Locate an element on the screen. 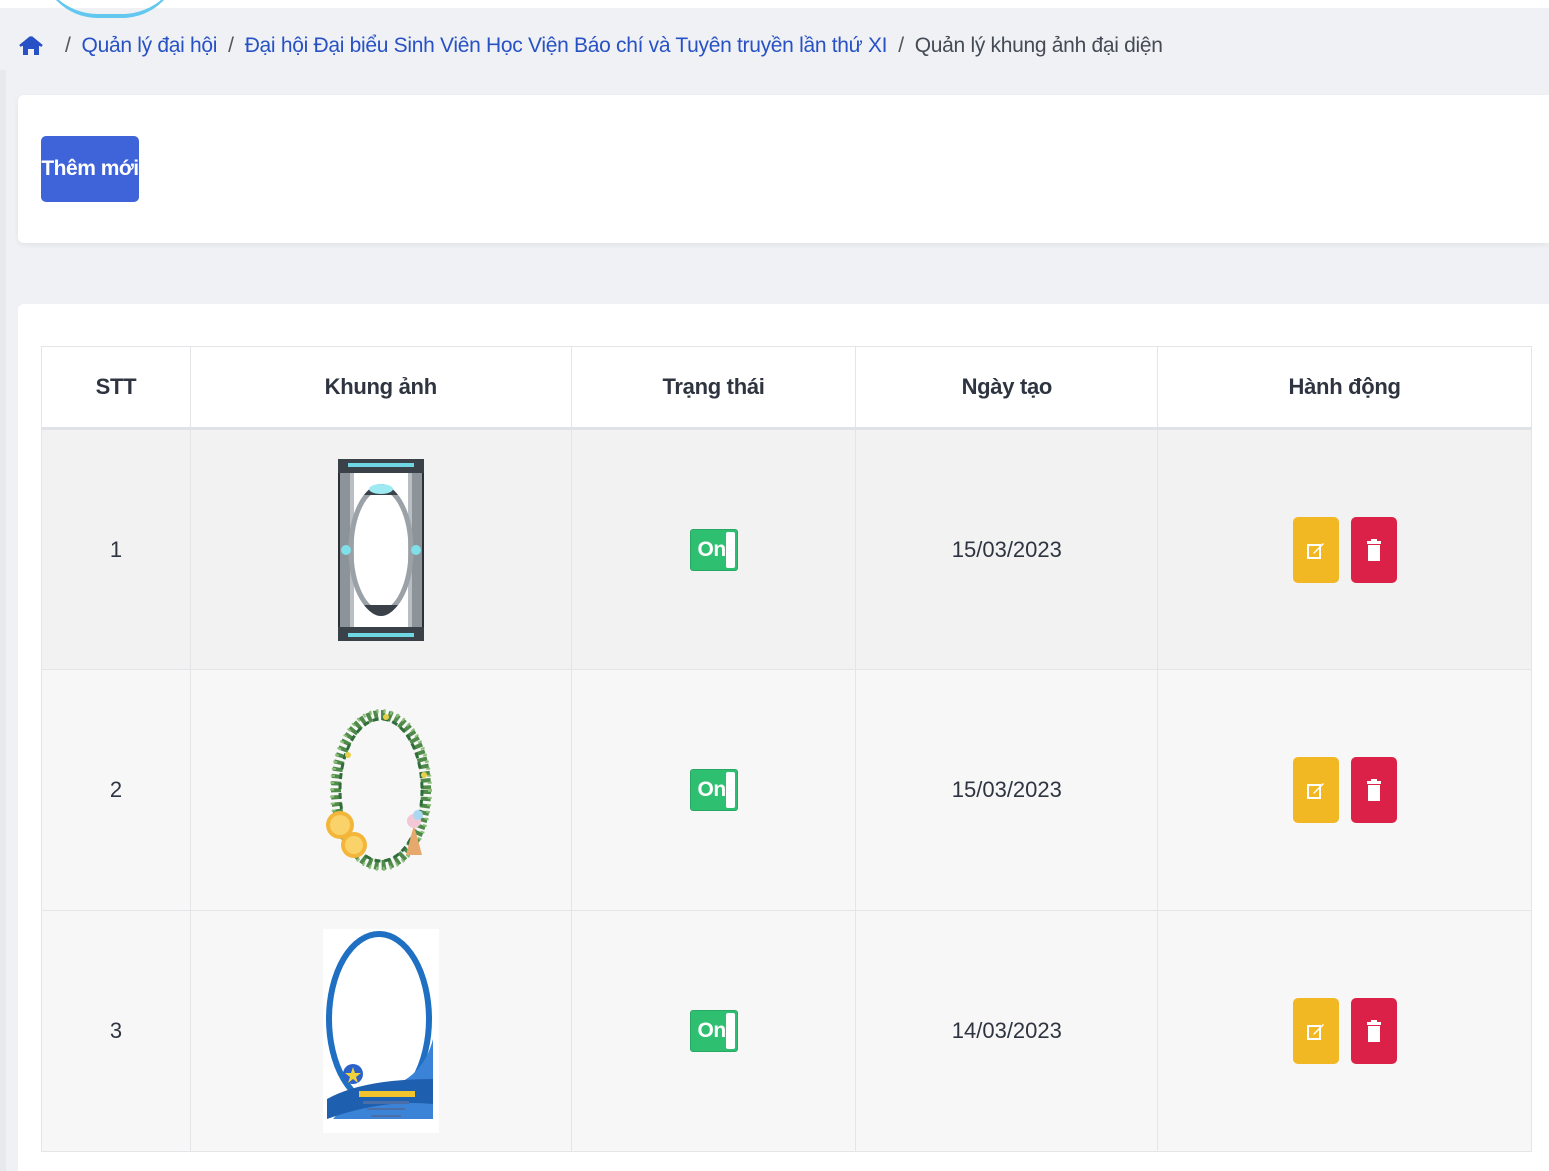 The height and width of the screenshot is (1171, 1549). sidebar-edge is located at coordinates (3, 620).